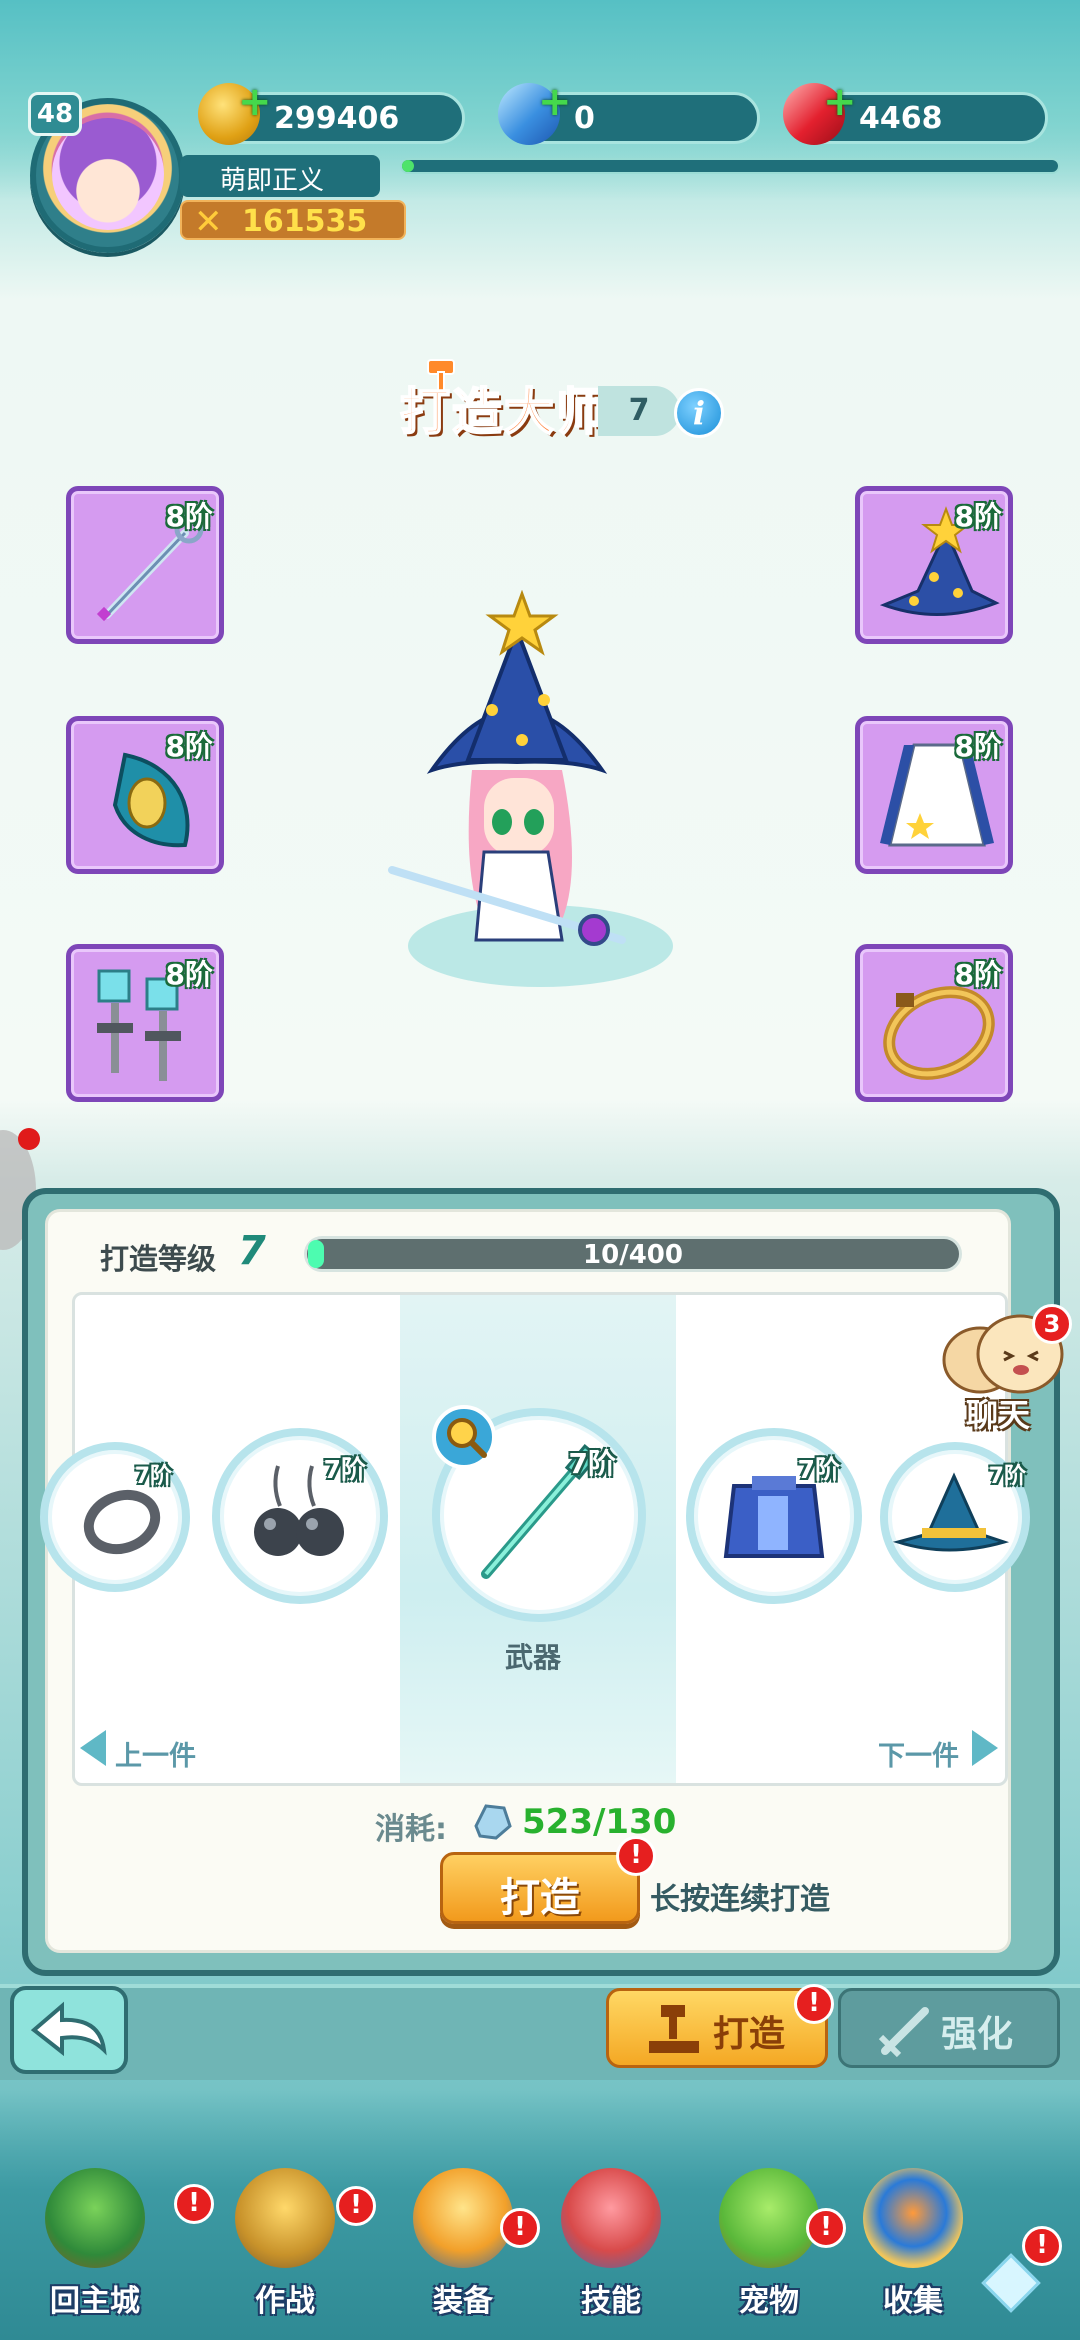 This screenshot has width=1080, height=2340. I want to click on ore-icon, so click(493, 1822).